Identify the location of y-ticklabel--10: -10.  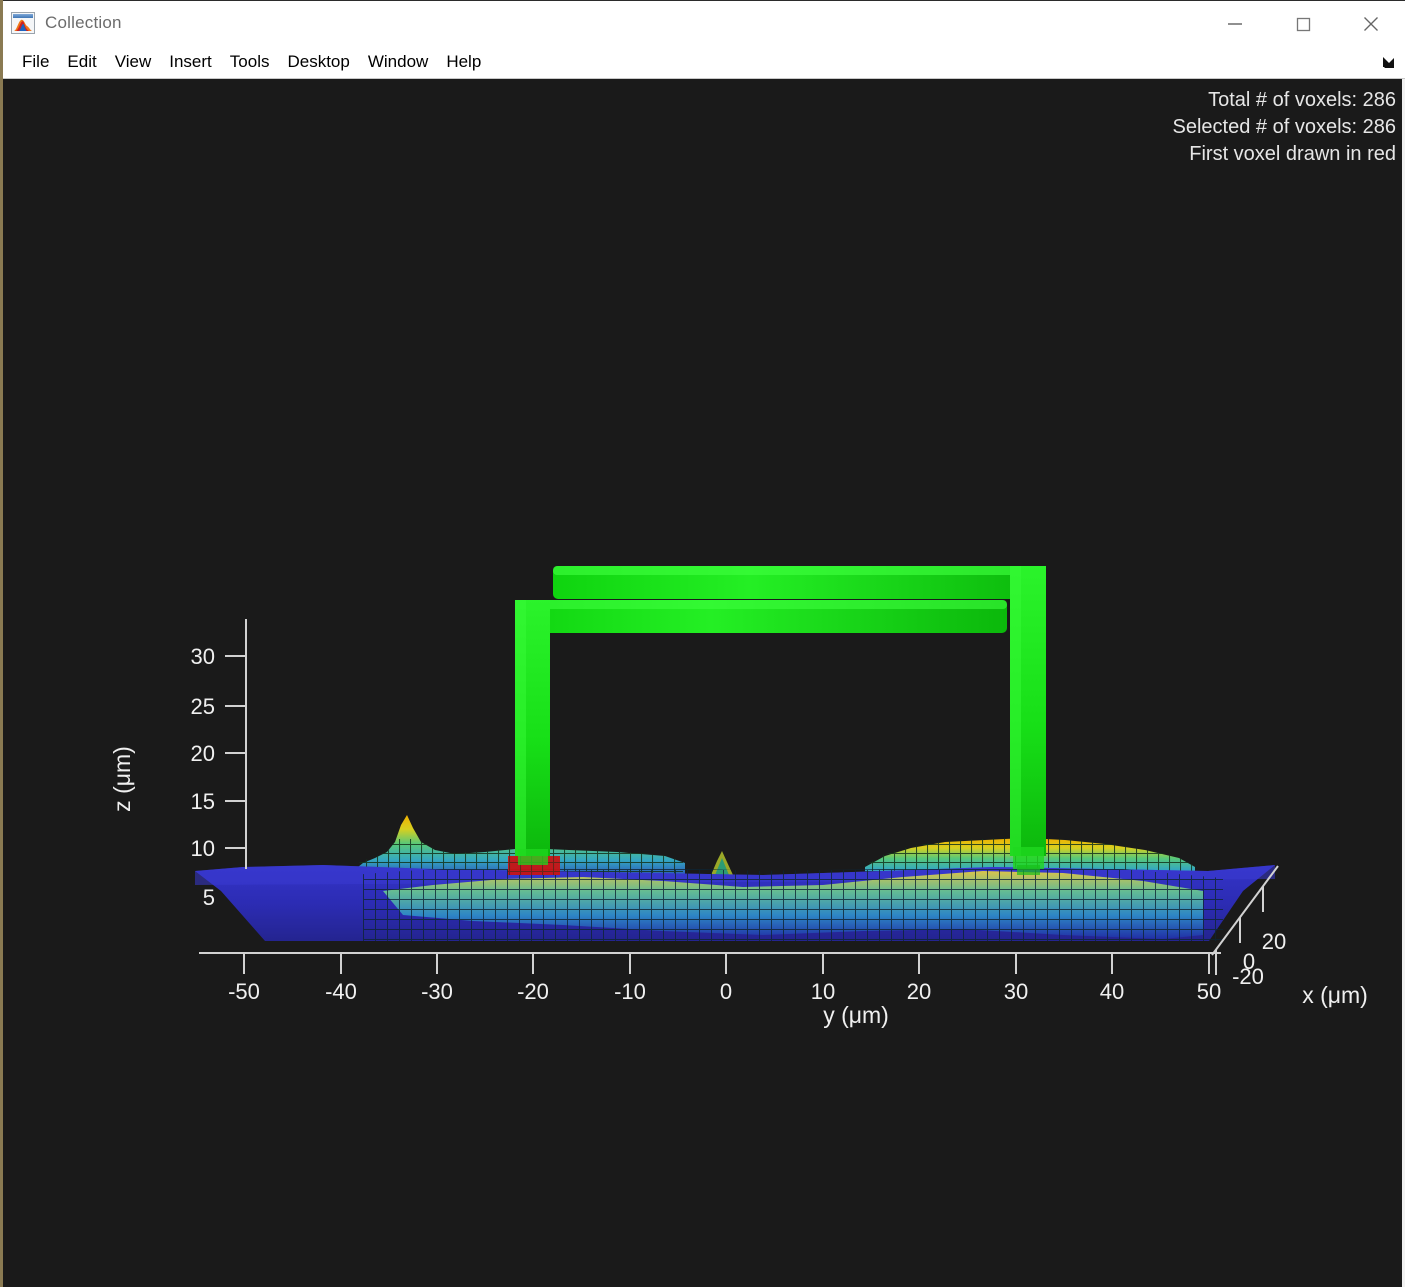
(630, 991).